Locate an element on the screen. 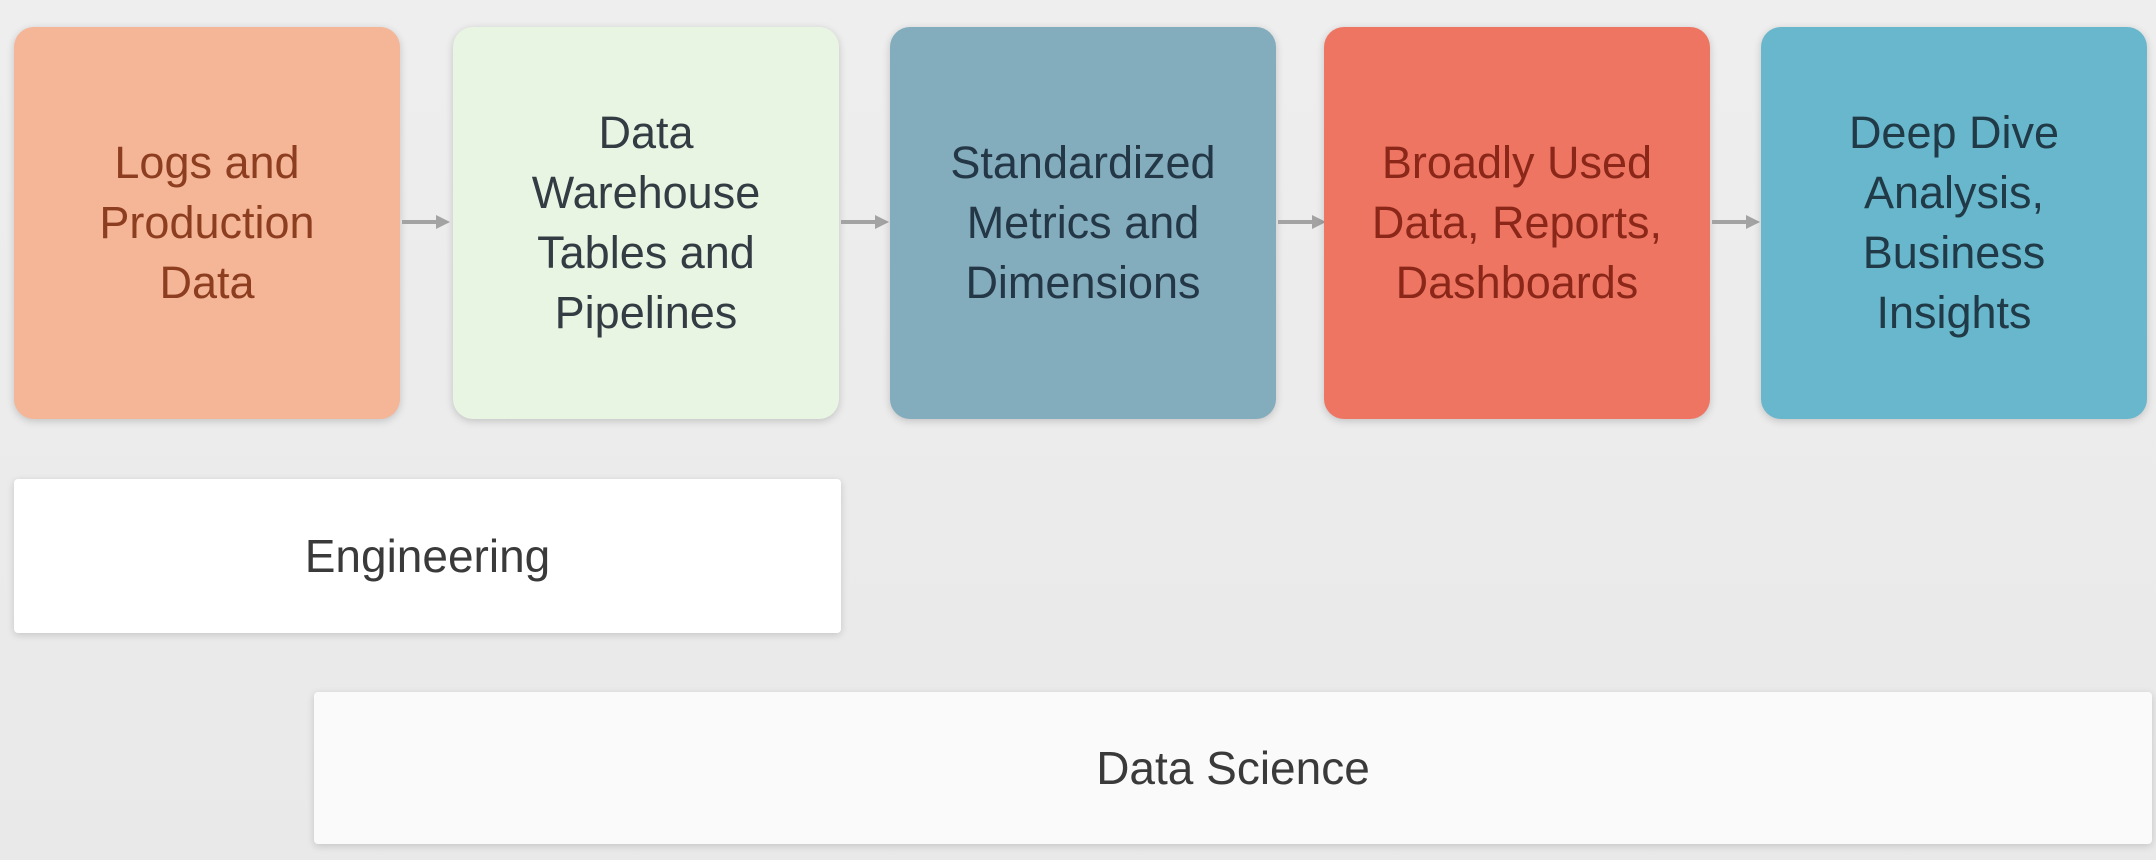 The width and height of the screenshot is (2156, 860). stage-label: Data Warehouse Tables and Pipelines is located at coordinates (646, 222).